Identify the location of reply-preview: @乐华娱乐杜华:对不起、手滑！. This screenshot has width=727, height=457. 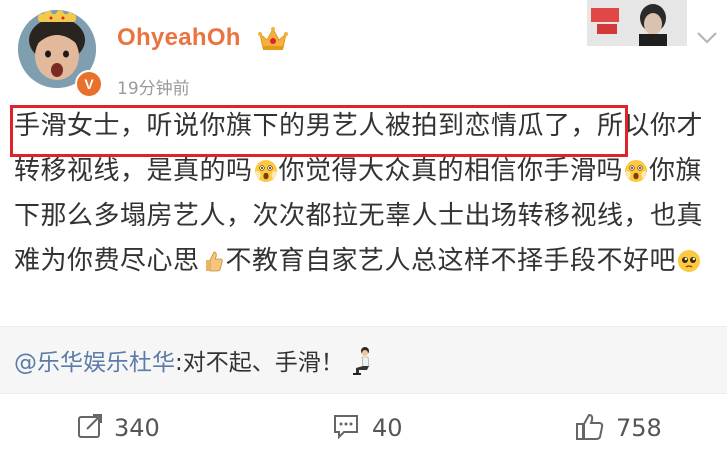
(363, 360).